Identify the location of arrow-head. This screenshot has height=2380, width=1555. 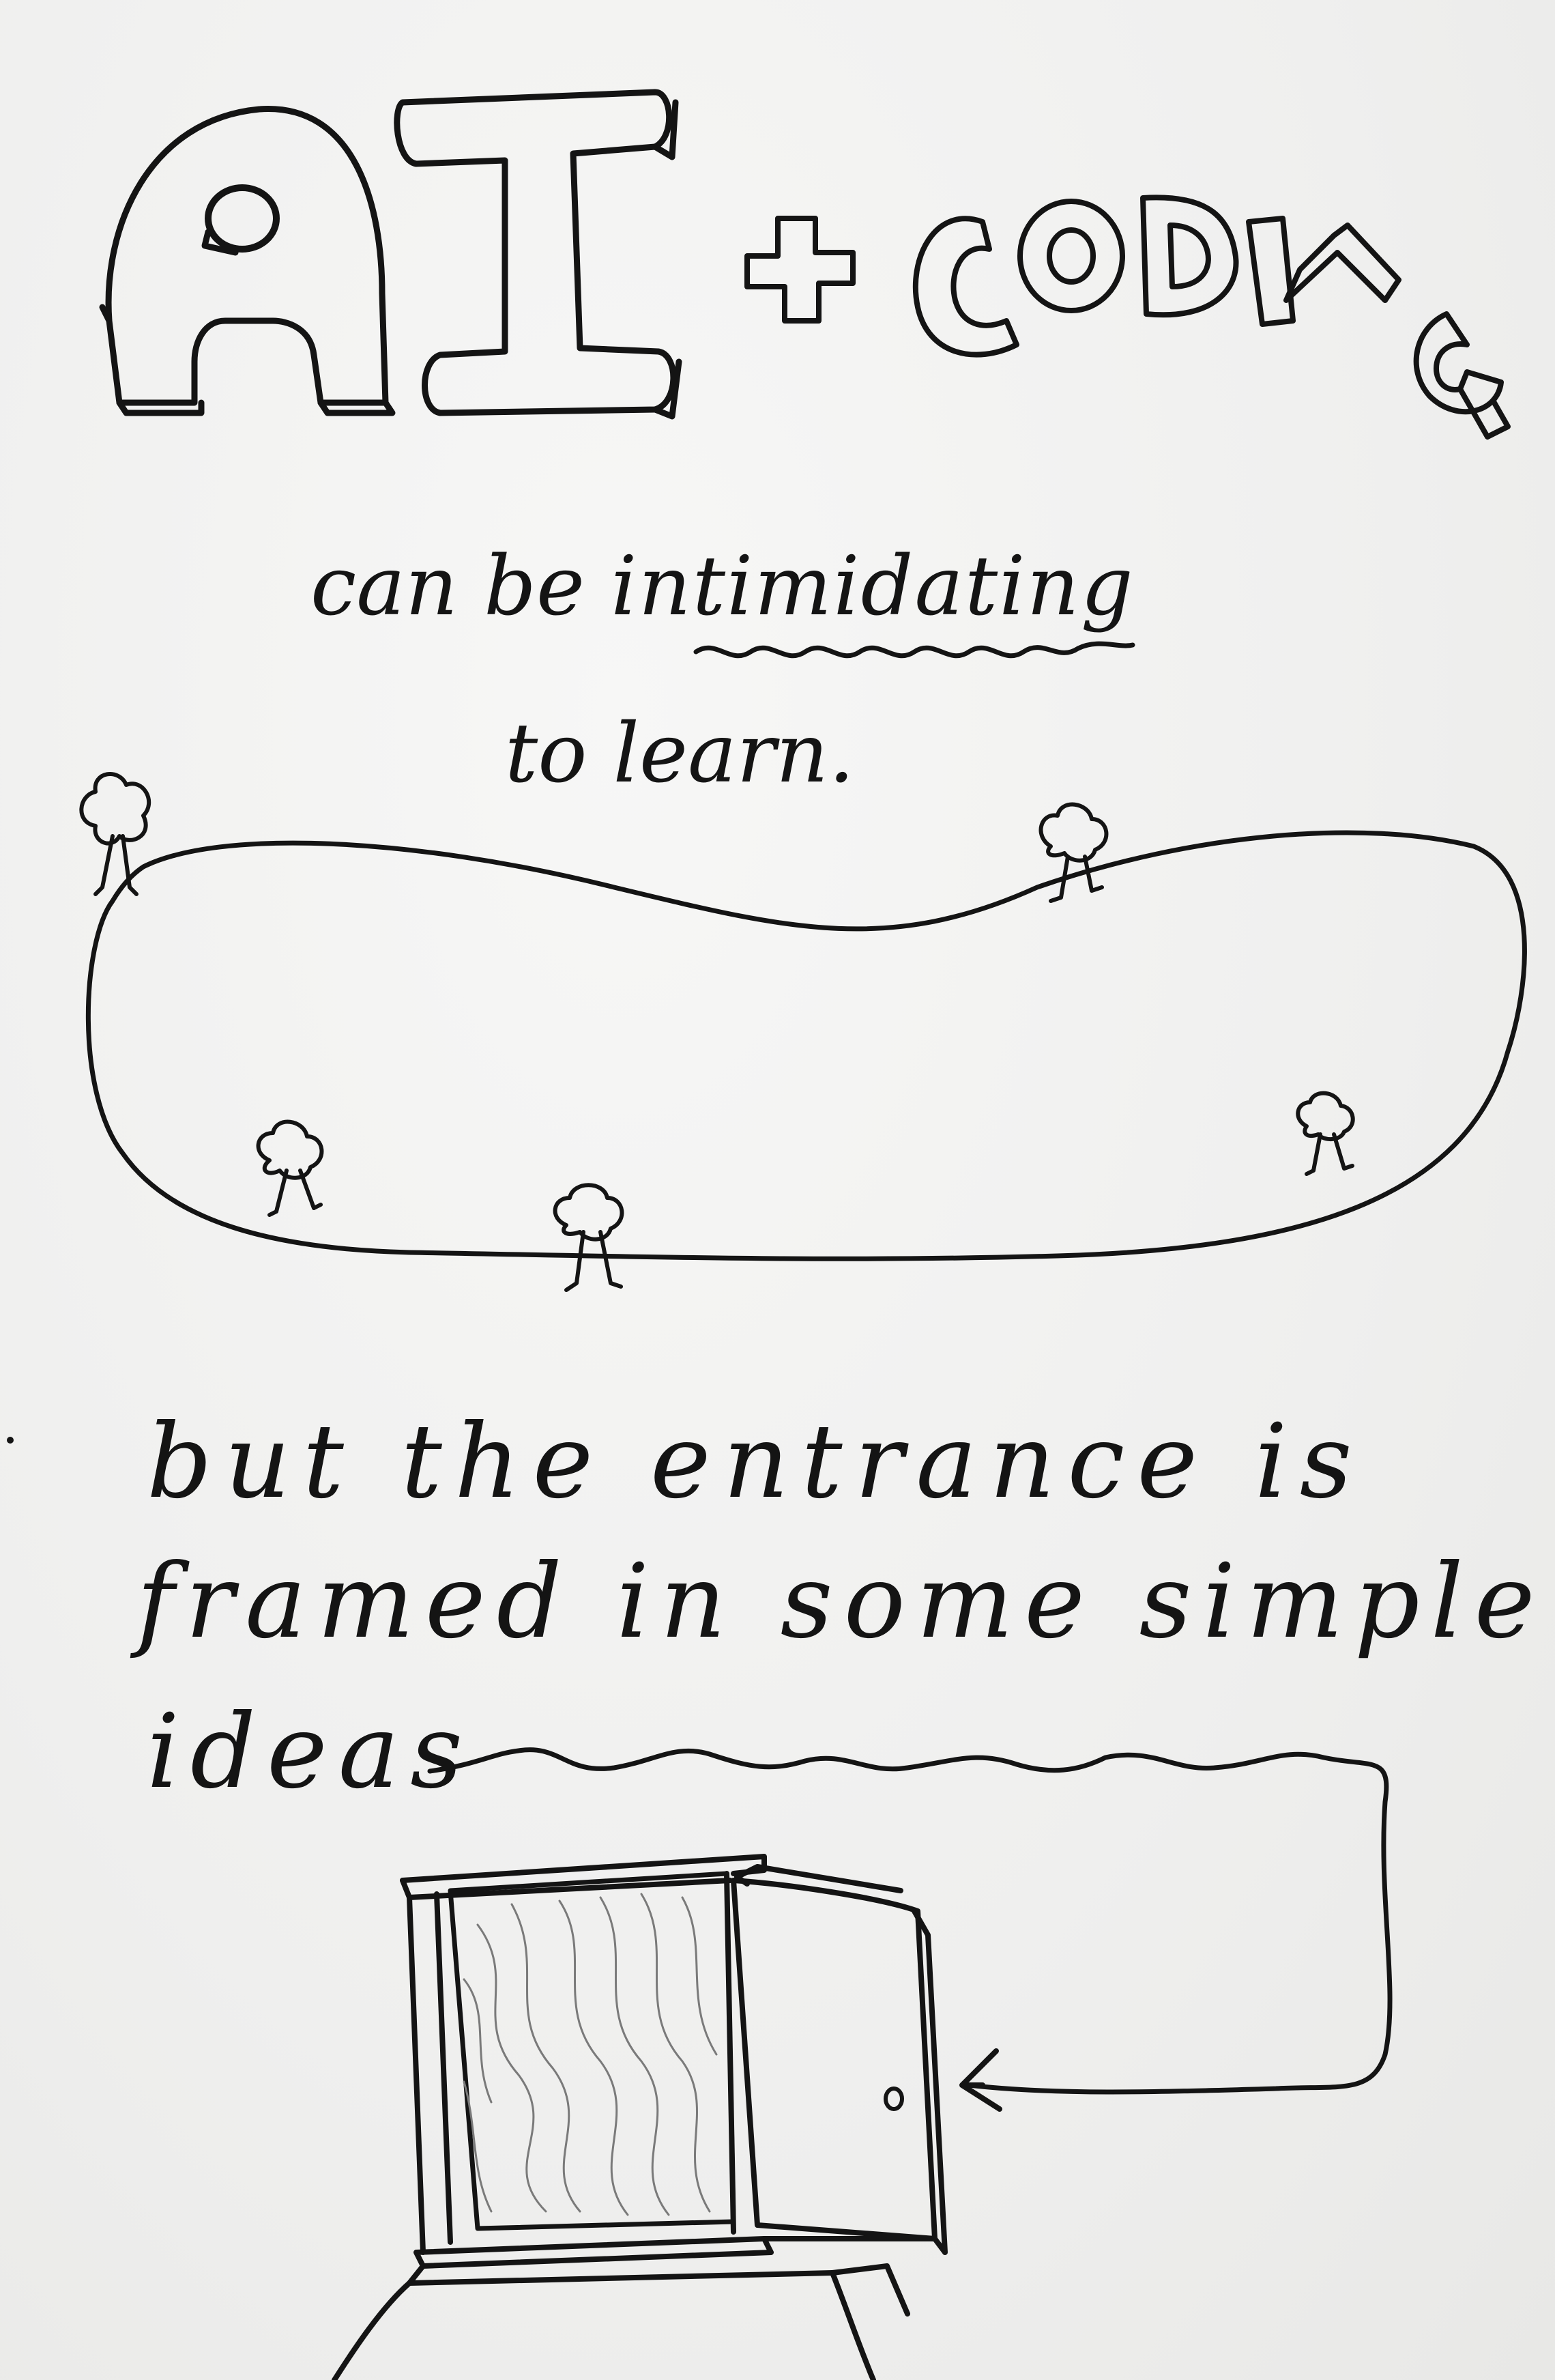
(980, 2080).